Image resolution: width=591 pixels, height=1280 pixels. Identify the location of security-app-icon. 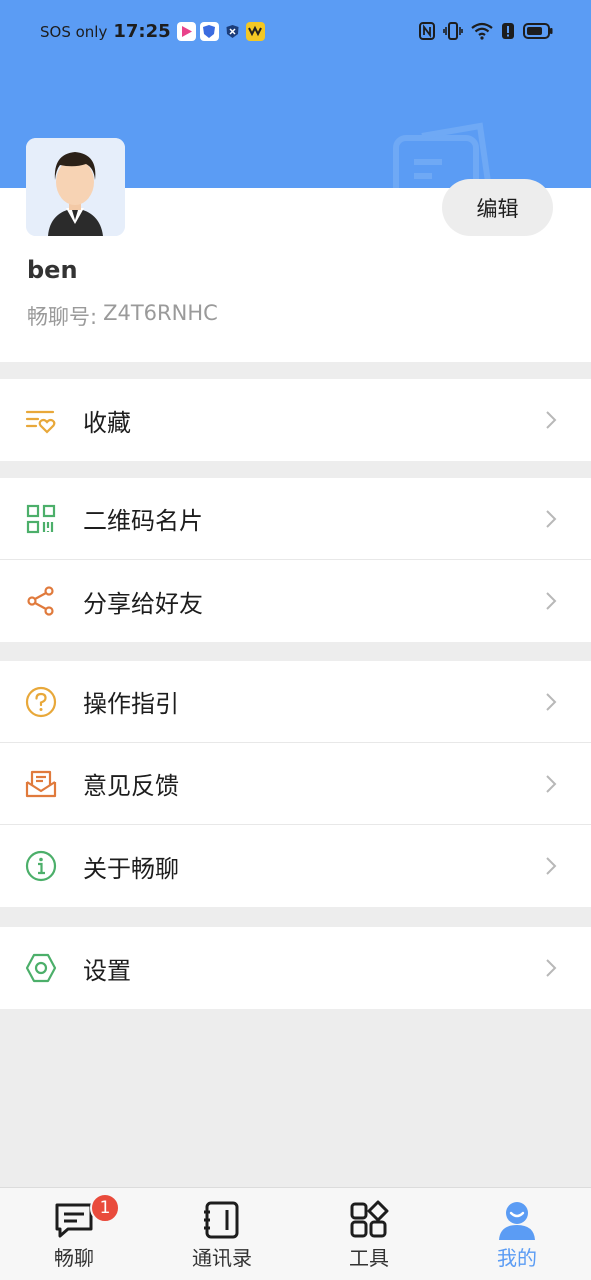
(232, 31).